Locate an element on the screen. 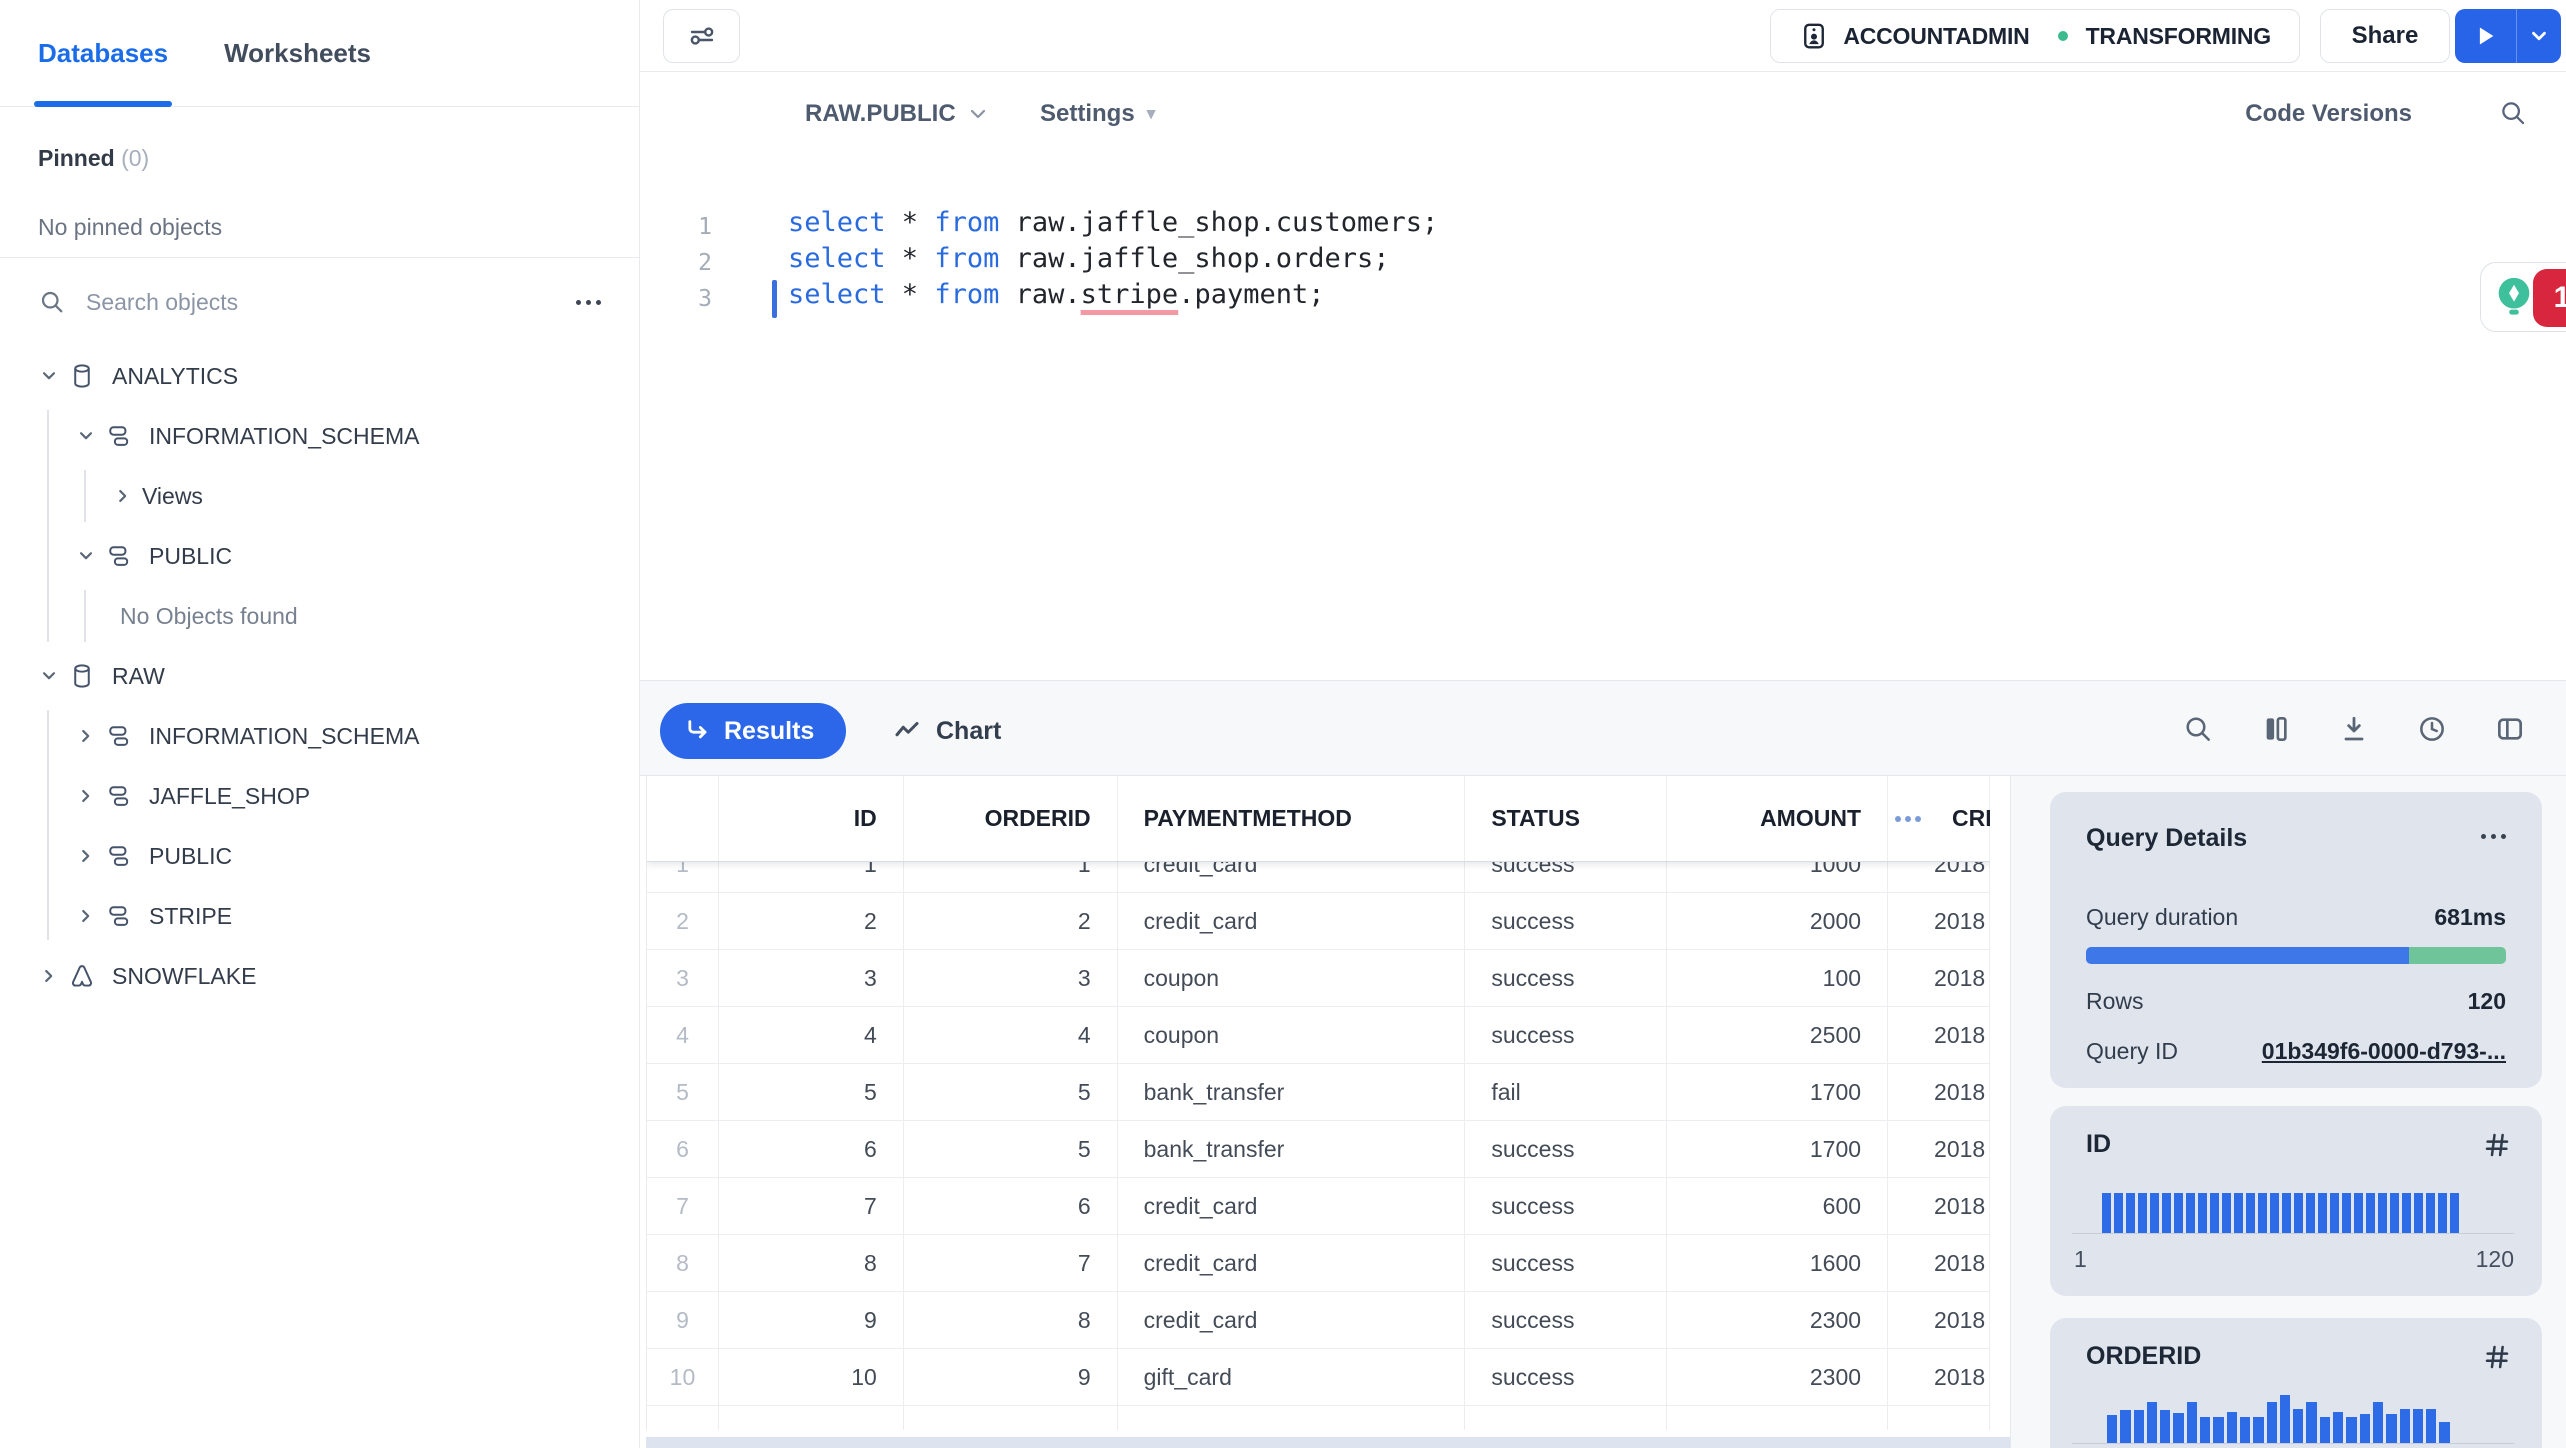  query-details-menu is located at coordinates (2493, 836).